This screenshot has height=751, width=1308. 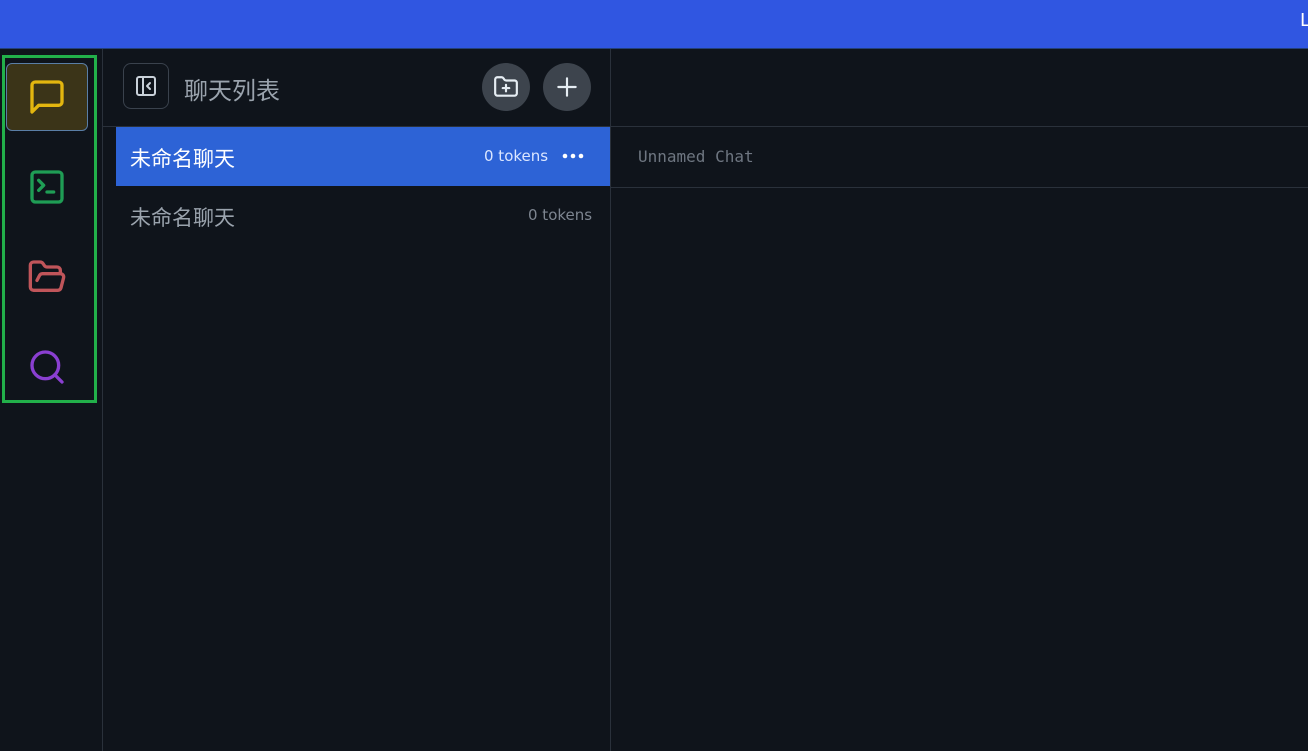 I want to click on search-icon, so click(x=47, y=367).